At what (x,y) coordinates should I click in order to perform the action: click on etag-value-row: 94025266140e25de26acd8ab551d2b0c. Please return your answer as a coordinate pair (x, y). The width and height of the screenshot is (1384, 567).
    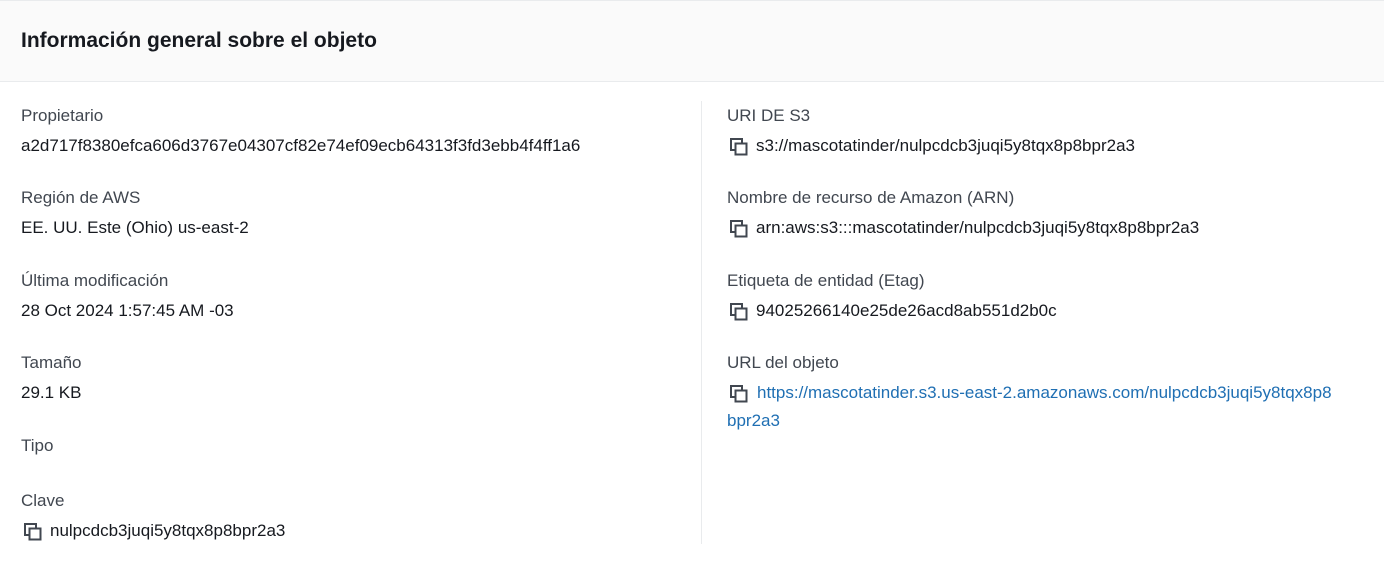
    Looking at the image, I should click on (892, 311).